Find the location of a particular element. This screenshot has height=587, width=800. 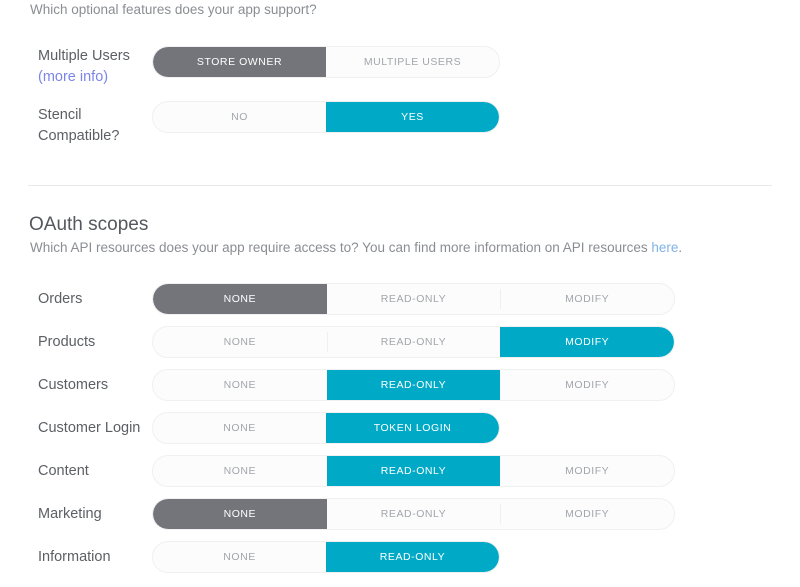

feature-label-multiple-users: Multiple Users (more info) is located at coordinates (84, 67).